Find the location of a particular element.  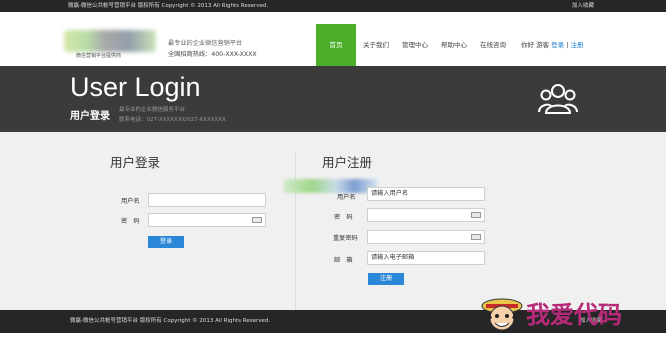

header-login-link: 登录 is located at coordinates (557, 45).